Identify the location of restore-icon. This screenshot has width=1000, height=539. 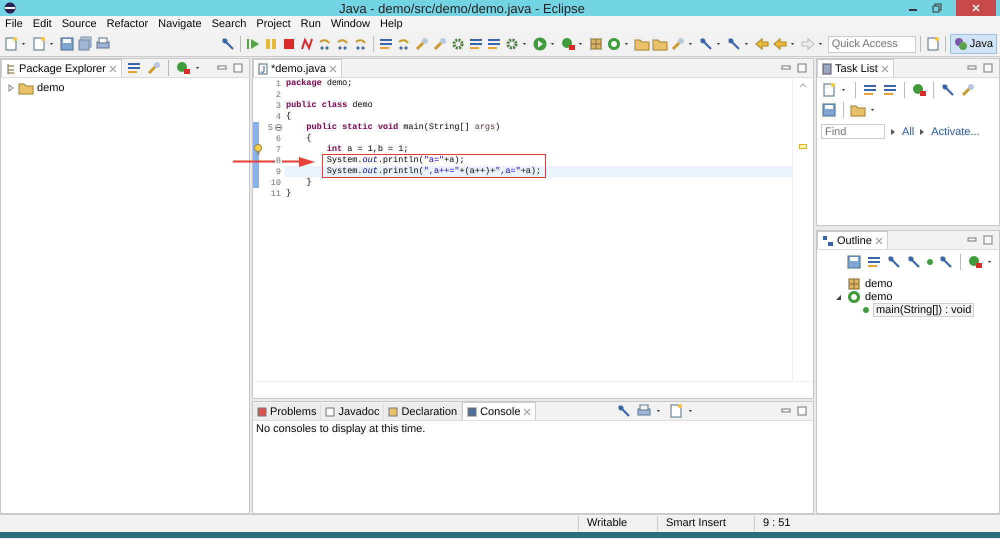
(937, 8).